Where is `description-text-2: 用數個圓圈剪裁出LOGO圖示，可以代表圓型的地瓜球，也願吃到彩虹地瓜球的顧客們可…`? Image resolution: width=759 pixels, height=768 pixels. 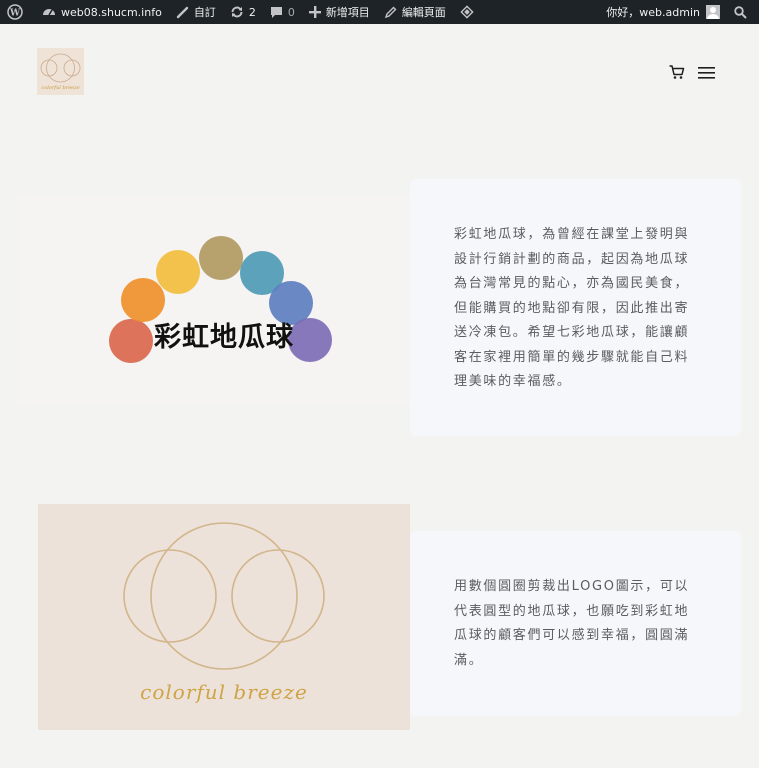 description-text-2: 用數個圓圈剪裁出LOGO圖示，可以代表圓型的地瓜球，也願吃到彩虹地瓜球的顧客們可… is located at coordinates (572, 623).